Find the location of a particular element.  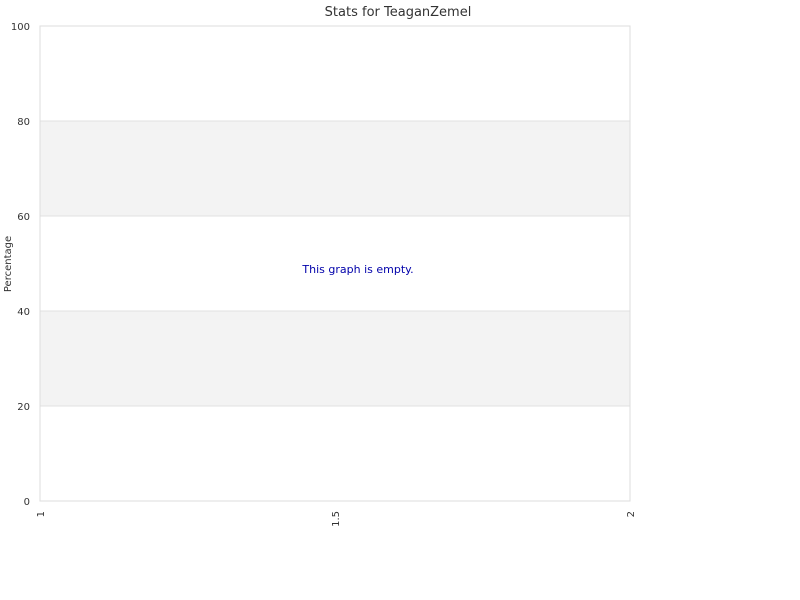

y-tick-label: 80 is located at coordinates (23, 122).